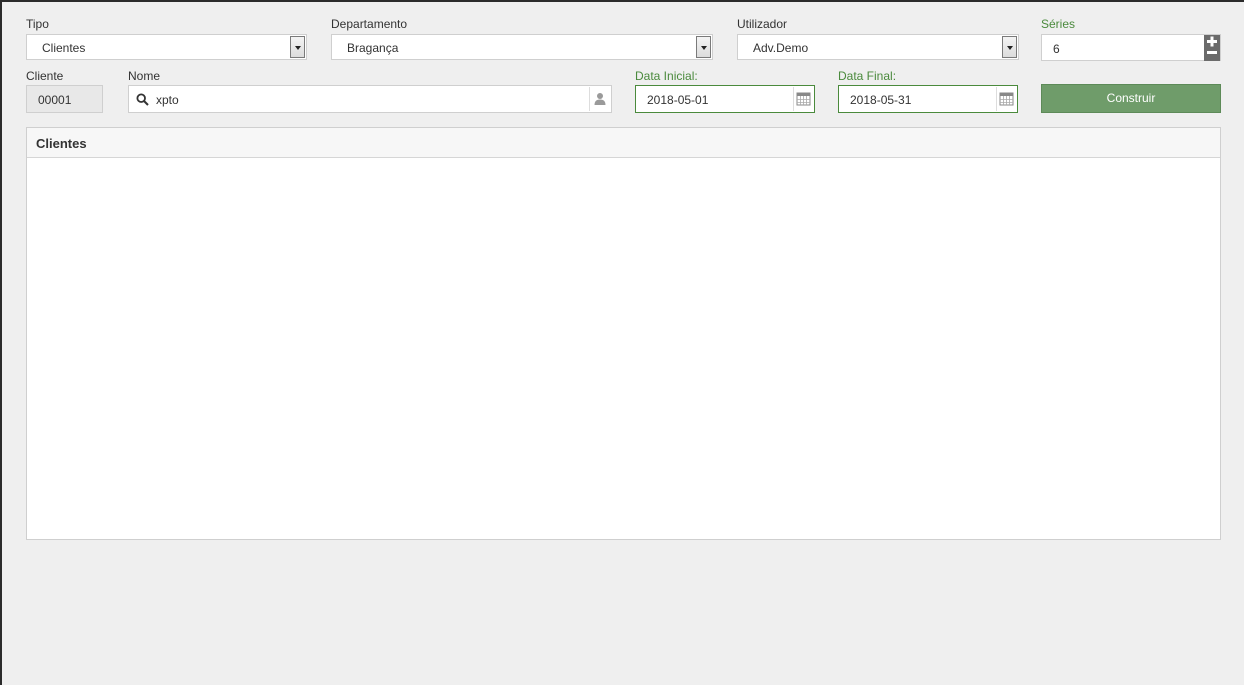 Image resolution: width=1244 pixels, height=685 pixels. Describe the element at coordinates (166, 47) in the screenshot. I see `tipo-select: Clientes` at that location.